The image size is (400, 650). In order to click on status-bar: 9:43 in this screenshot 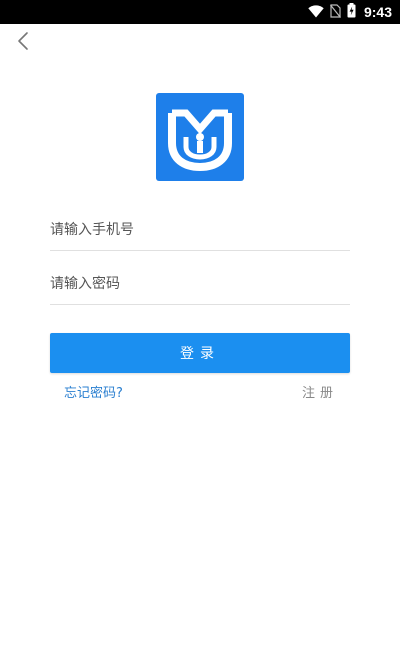, I will do `click(200, 12)`.